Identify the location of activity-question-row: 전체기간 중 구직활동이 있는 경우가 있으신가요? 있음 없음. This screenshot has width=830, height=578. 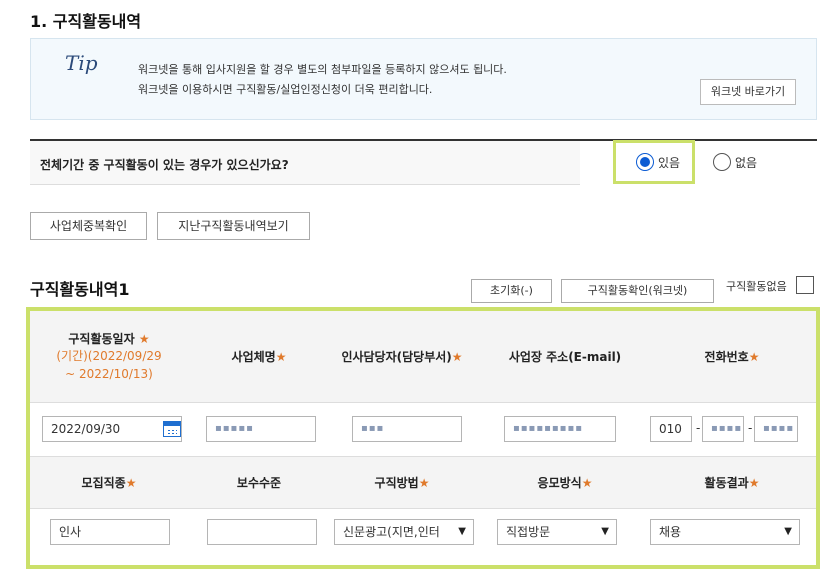
(423, 162).